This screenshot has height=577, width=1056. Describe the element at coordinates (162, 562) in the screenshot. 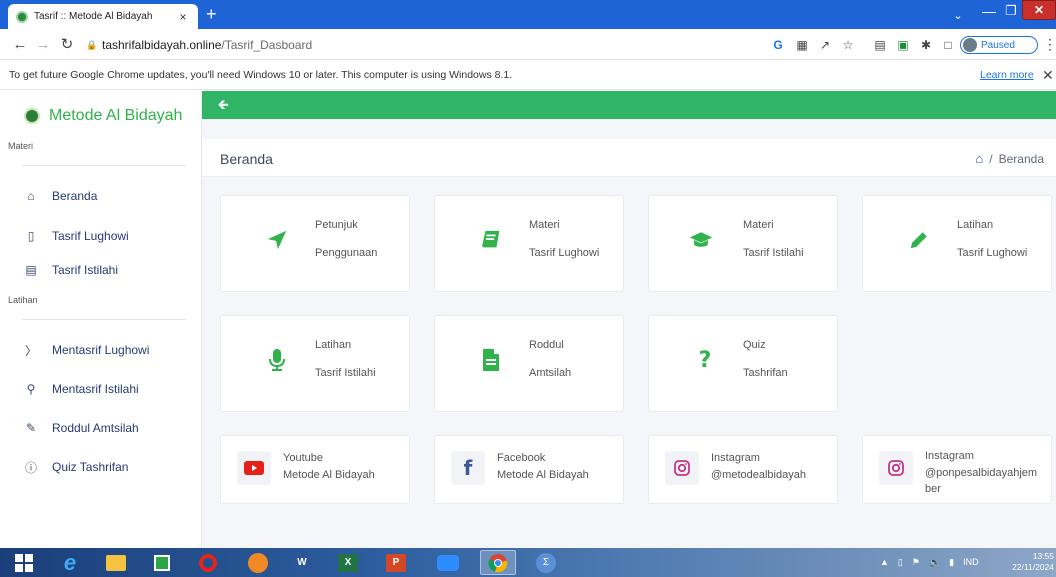

I see `store-icon` at that location.